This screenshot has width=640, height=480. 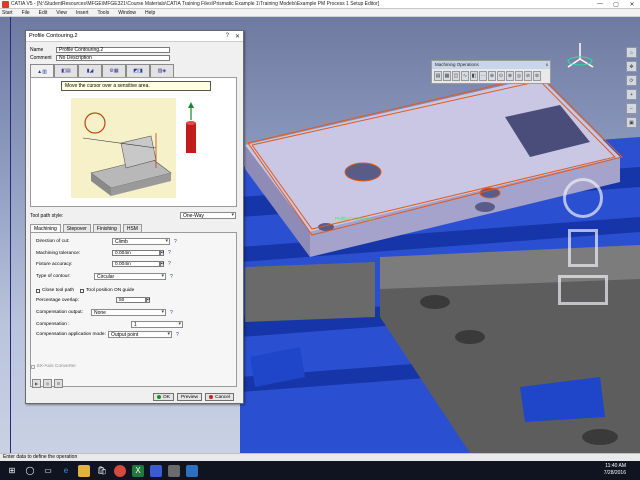 What do you see at coordinates (208, 215) in the screenshot?
I see `tool-path-style-select: One-Way` at bounding box center [208, 215].